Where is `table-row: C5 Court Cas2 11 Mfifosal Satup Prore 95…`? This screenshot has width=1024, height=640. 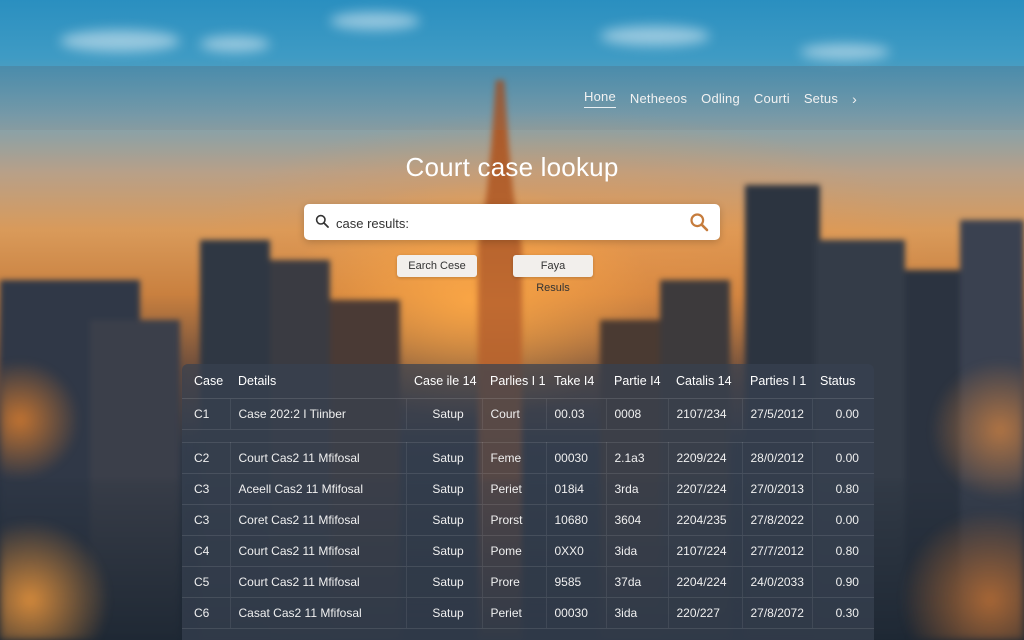 table-row: C5 Court Cas2 11 Mfifosal Satup Prore 95… is located at coordinates (528, 582).